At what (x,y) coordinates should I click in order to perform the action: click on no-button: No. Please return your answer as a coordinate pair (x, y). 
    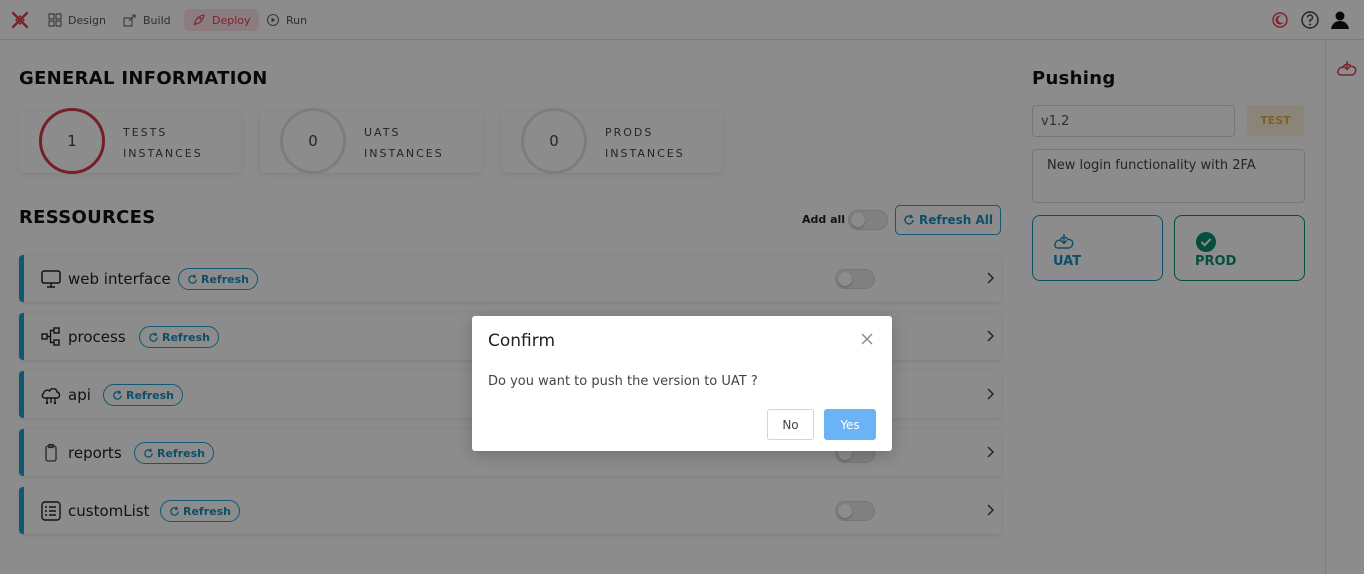
    Looking at the image, I should click on (790, 424).